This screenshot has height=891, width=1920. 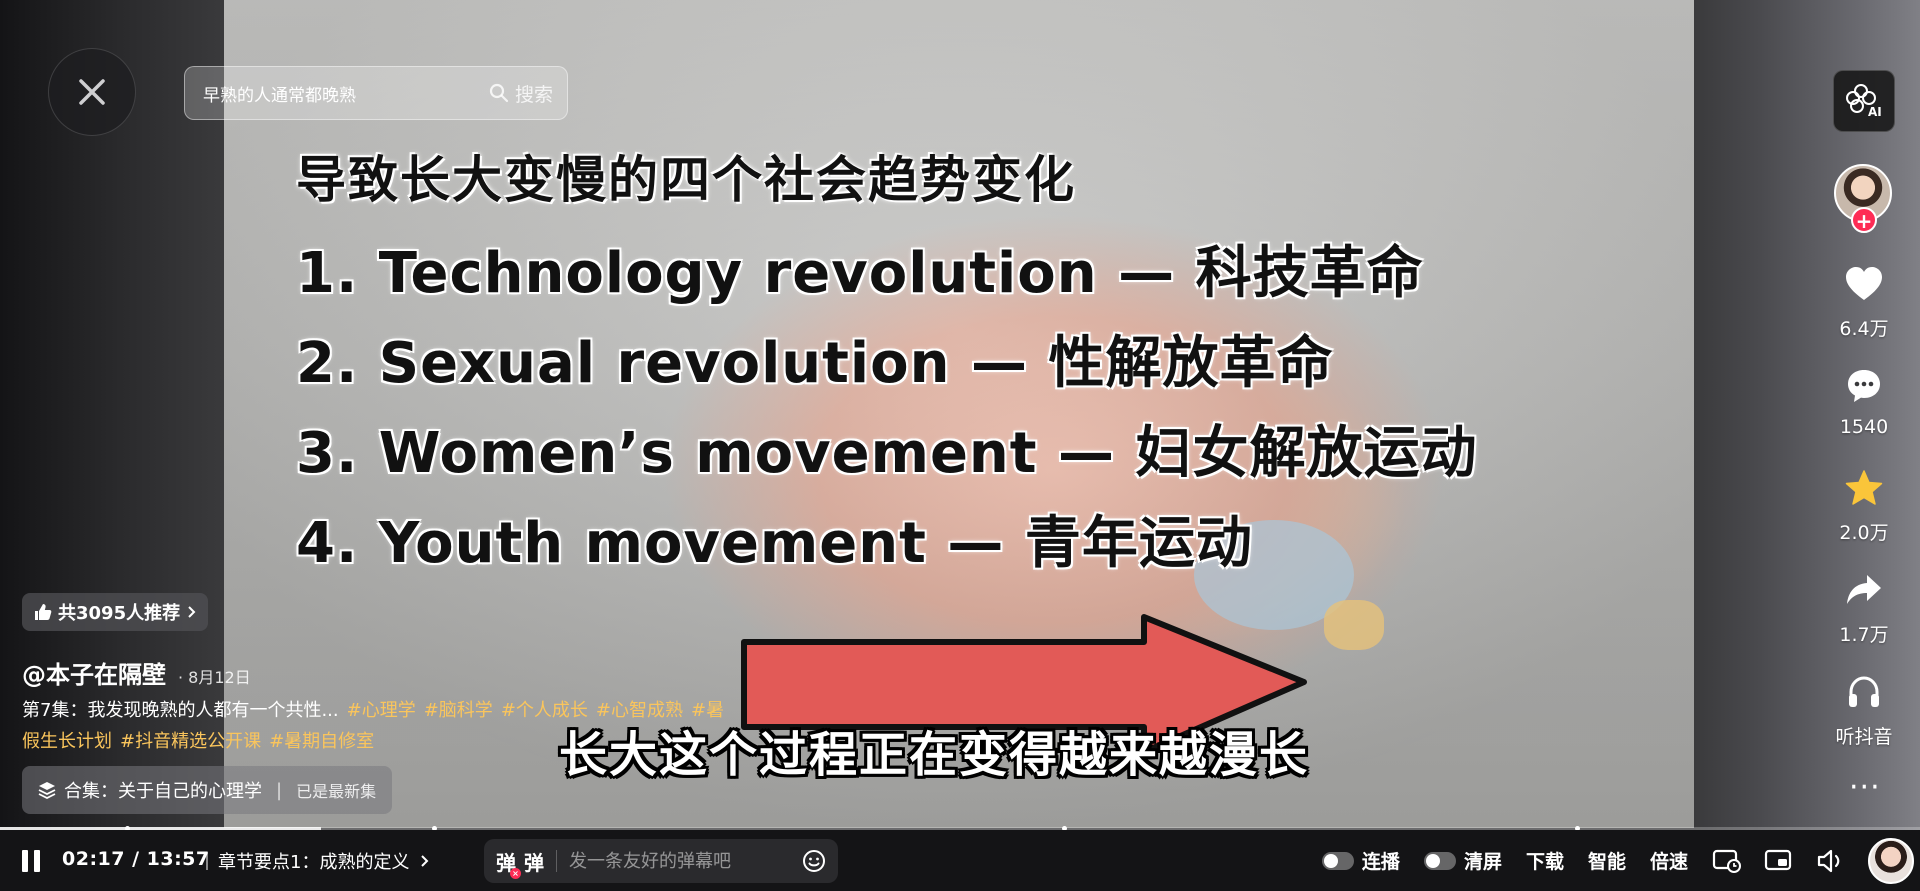 I want to click on picture-in-picture-button, so click(x=1779, y=861).